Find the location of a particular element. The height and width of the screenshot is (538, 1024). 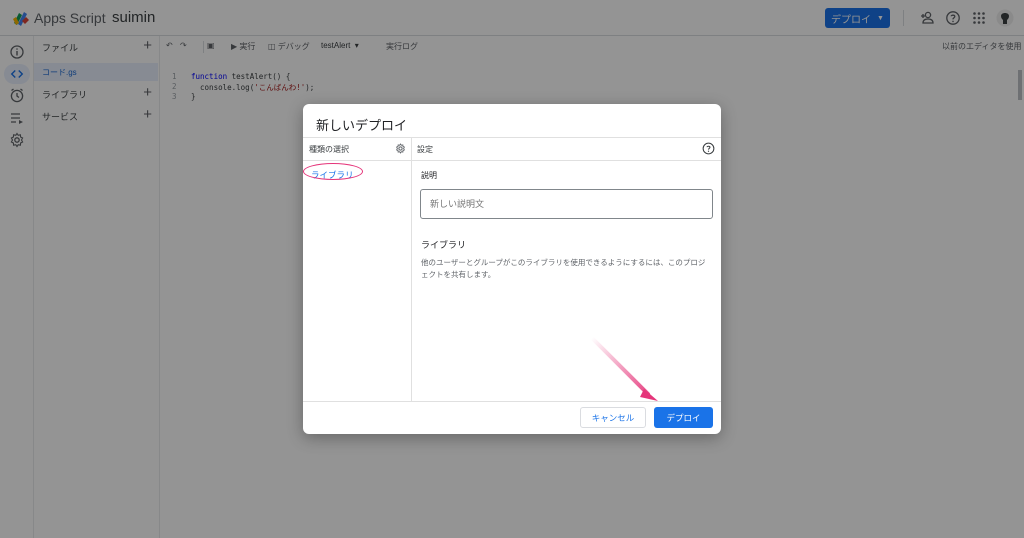

highlight-annotation is located at coordinates (333, 171).